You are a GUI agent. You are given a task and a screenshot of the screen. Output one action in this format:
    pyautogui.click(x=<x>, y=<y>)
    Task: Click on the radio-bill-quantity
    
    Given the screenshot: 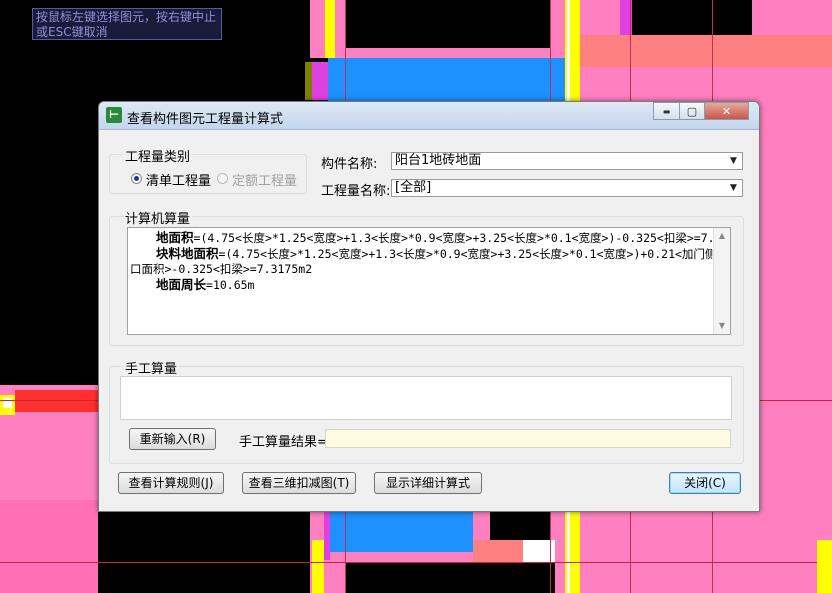 What is the action you would take?
    pyautogui.click(x=136, y=178)
    